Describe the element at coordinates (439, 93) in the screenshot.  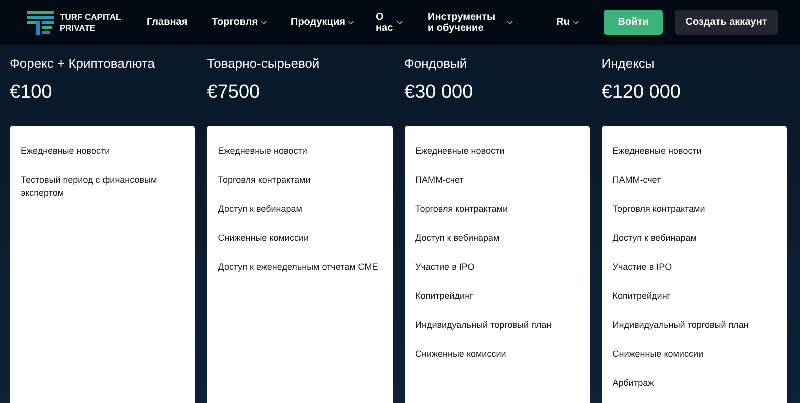
I see `plan-price: €30 000` at that location.